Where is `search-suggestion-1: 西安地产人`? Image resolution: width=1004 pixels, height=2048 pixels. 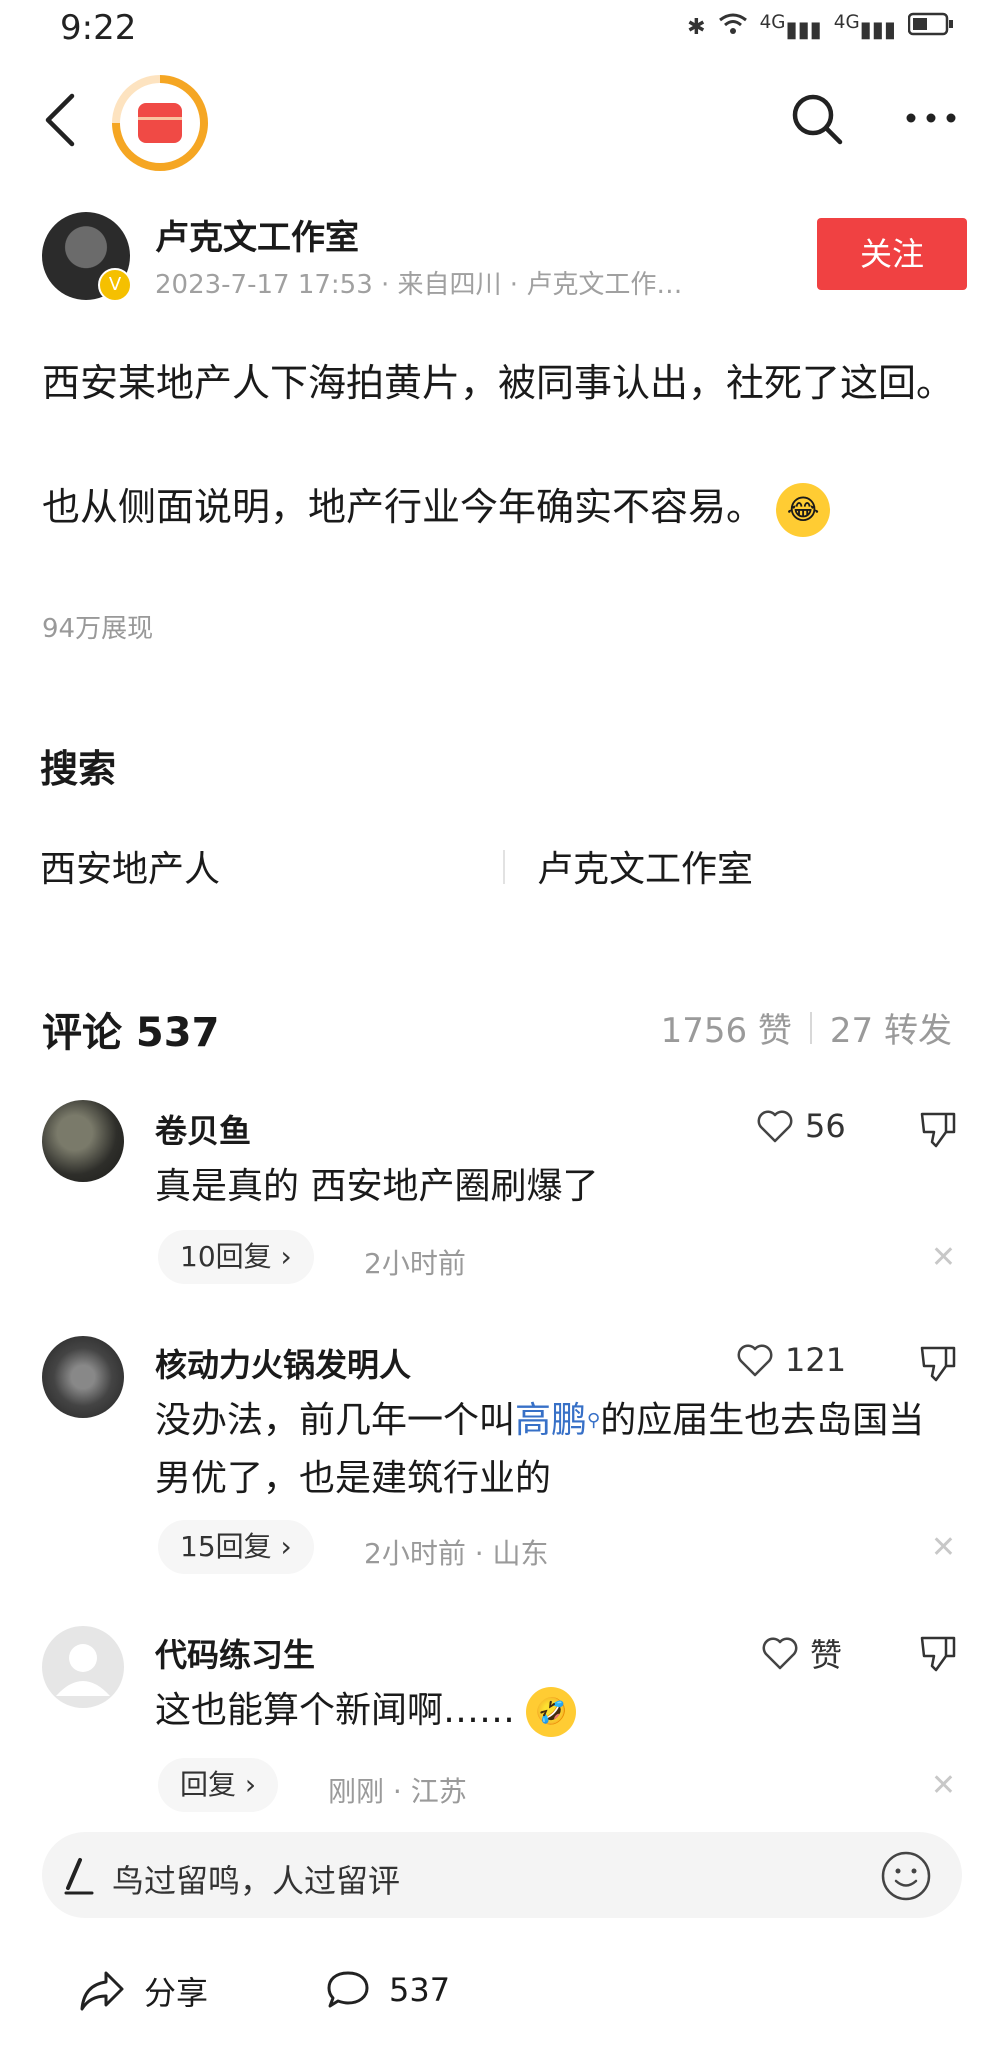 search-suggestion-1: 西安地产人 is located at coordinates (130, 866).